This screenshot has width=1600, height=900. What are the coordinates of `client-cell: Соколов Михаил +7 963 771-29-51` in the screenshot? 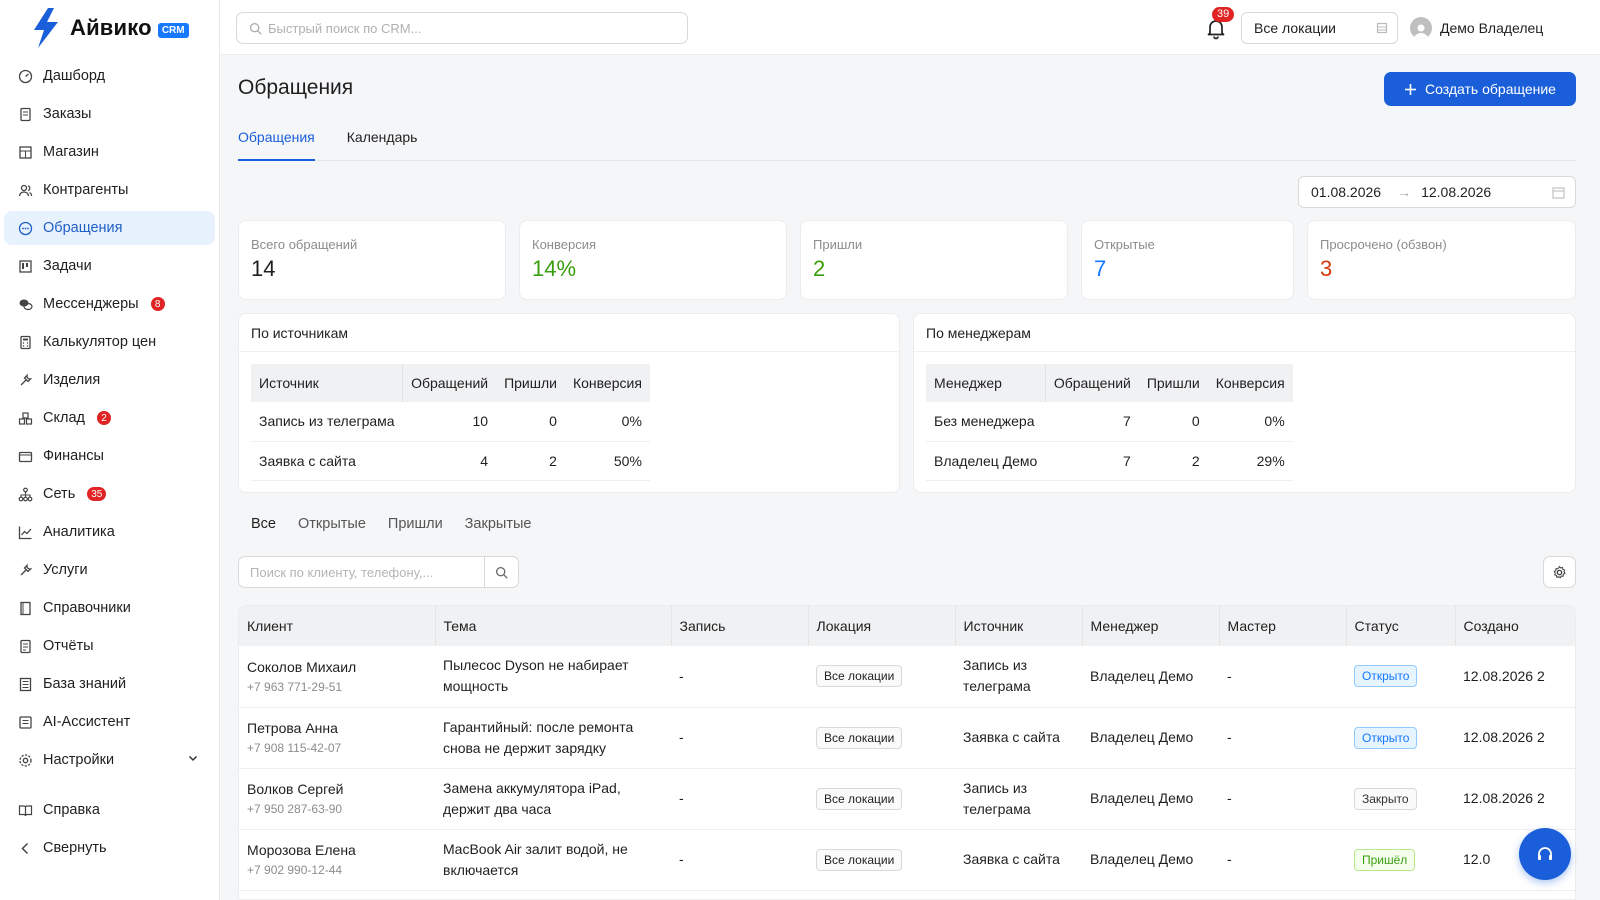 It's located at (337, 677).